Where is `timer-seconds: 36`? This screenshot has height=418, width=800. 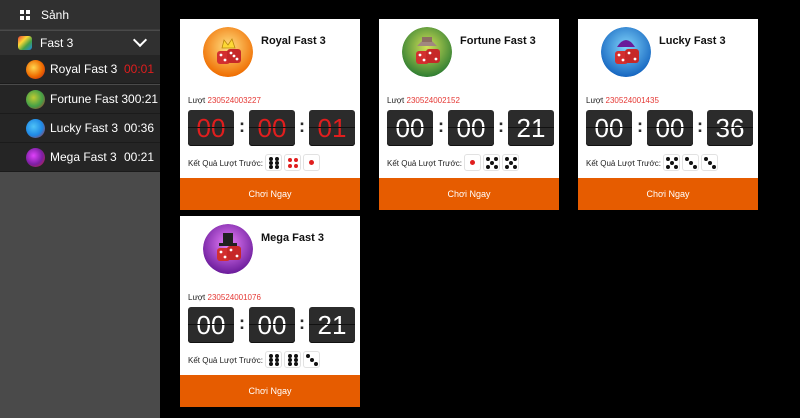
timer-seconds: 36 is located at coordinates (730, 128).